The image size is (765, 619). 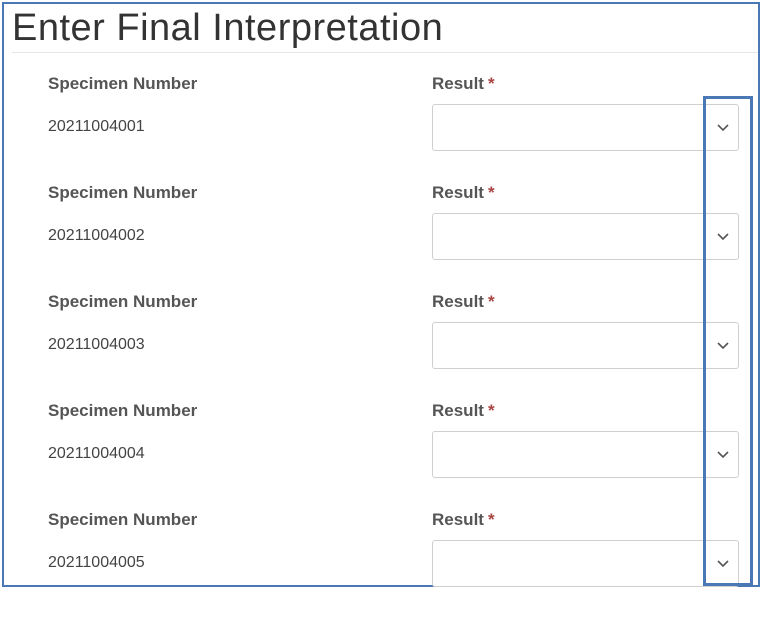 I want to click on specimen-number-value: 20211004005, so click(x=96, y=562).